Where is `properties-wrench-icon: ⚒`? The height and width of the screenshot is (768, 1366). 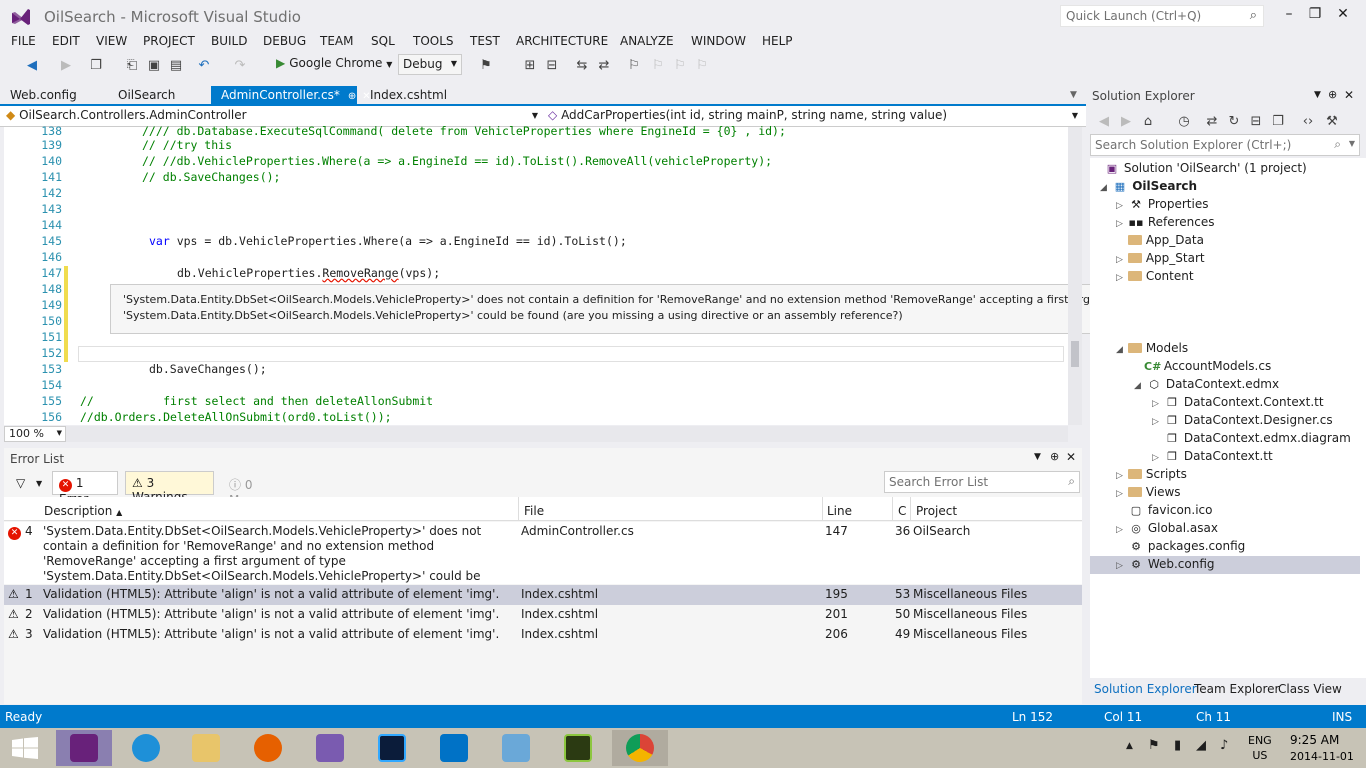 properties-wrench-icon: ⚒ is located at coordinates (1332, 122).